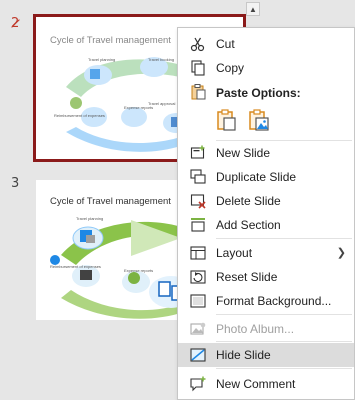 The image size is (355, 400). Describe the element at coordinates (102, 59) in the screenshot. I see `slide-2-label: Travel planning` at that location.